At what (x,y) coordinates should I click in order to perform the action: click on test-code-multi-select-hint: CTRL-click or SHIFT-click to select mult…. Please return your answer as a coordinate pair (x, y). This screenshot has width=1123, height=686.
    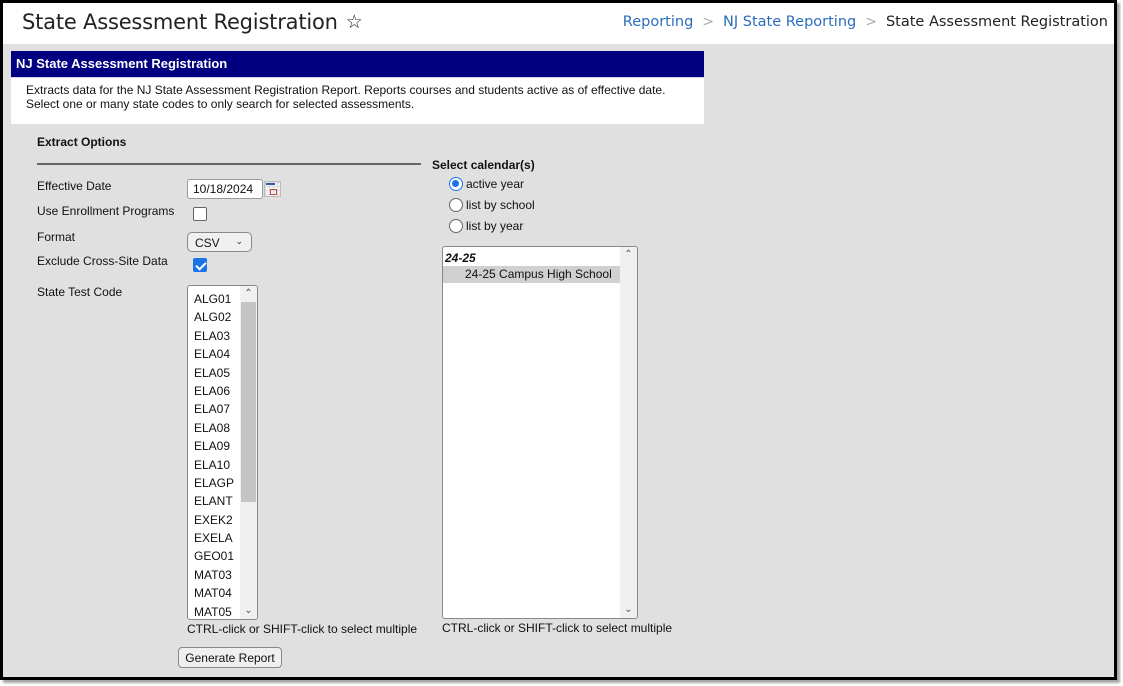
    Looking at the image, I should click on (302, 629).